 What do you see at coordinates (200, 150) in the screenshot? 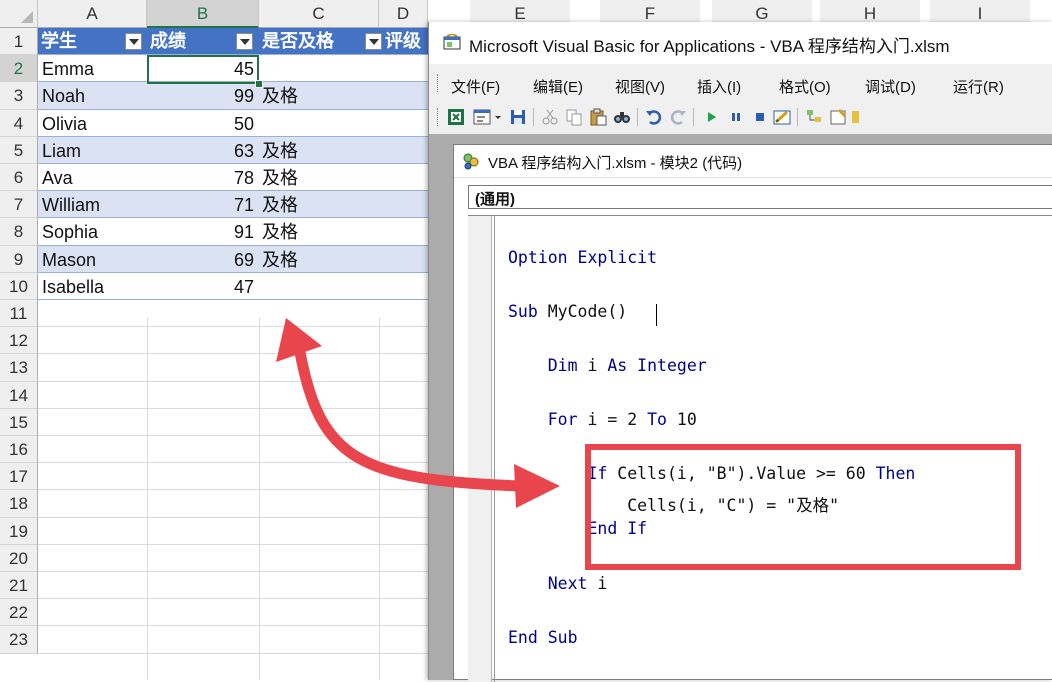
I see `cell-score: 63` at bounding box center [200, 150].